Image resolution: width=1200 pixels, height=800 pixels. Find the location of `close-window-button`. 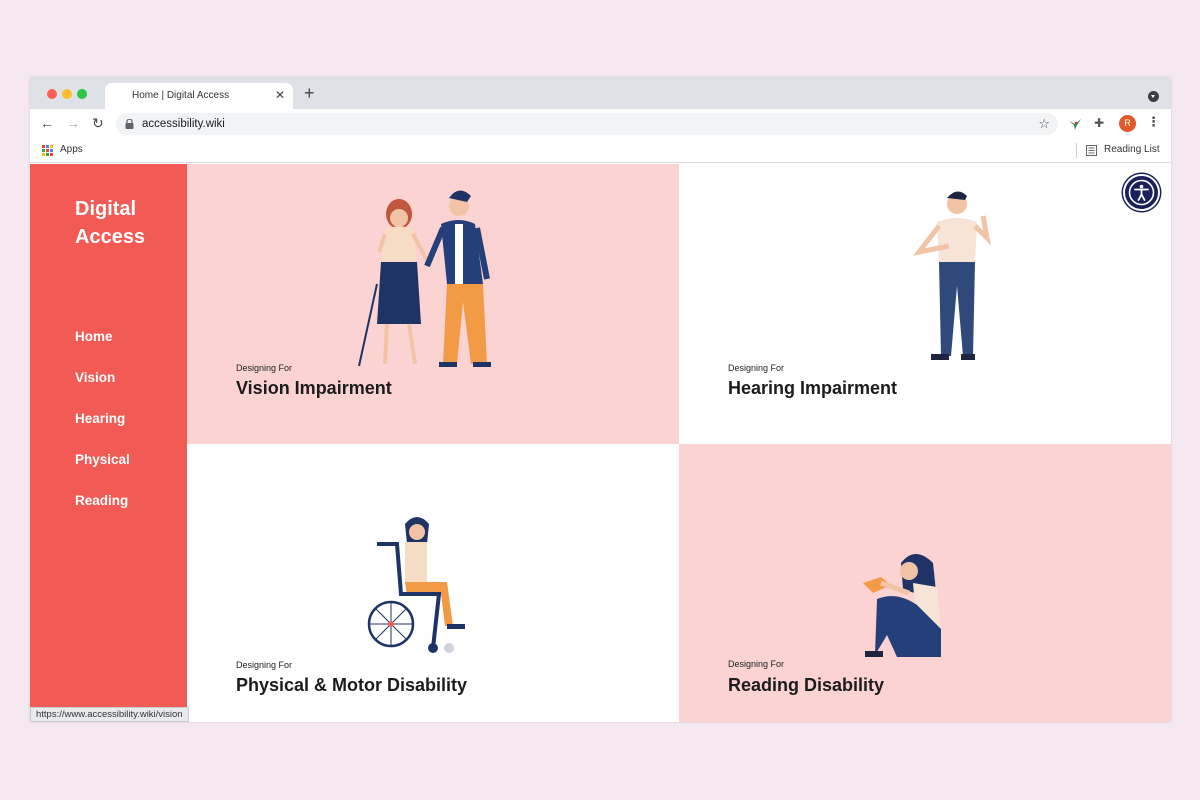

close-window-button is located at coordinates (52, 94).